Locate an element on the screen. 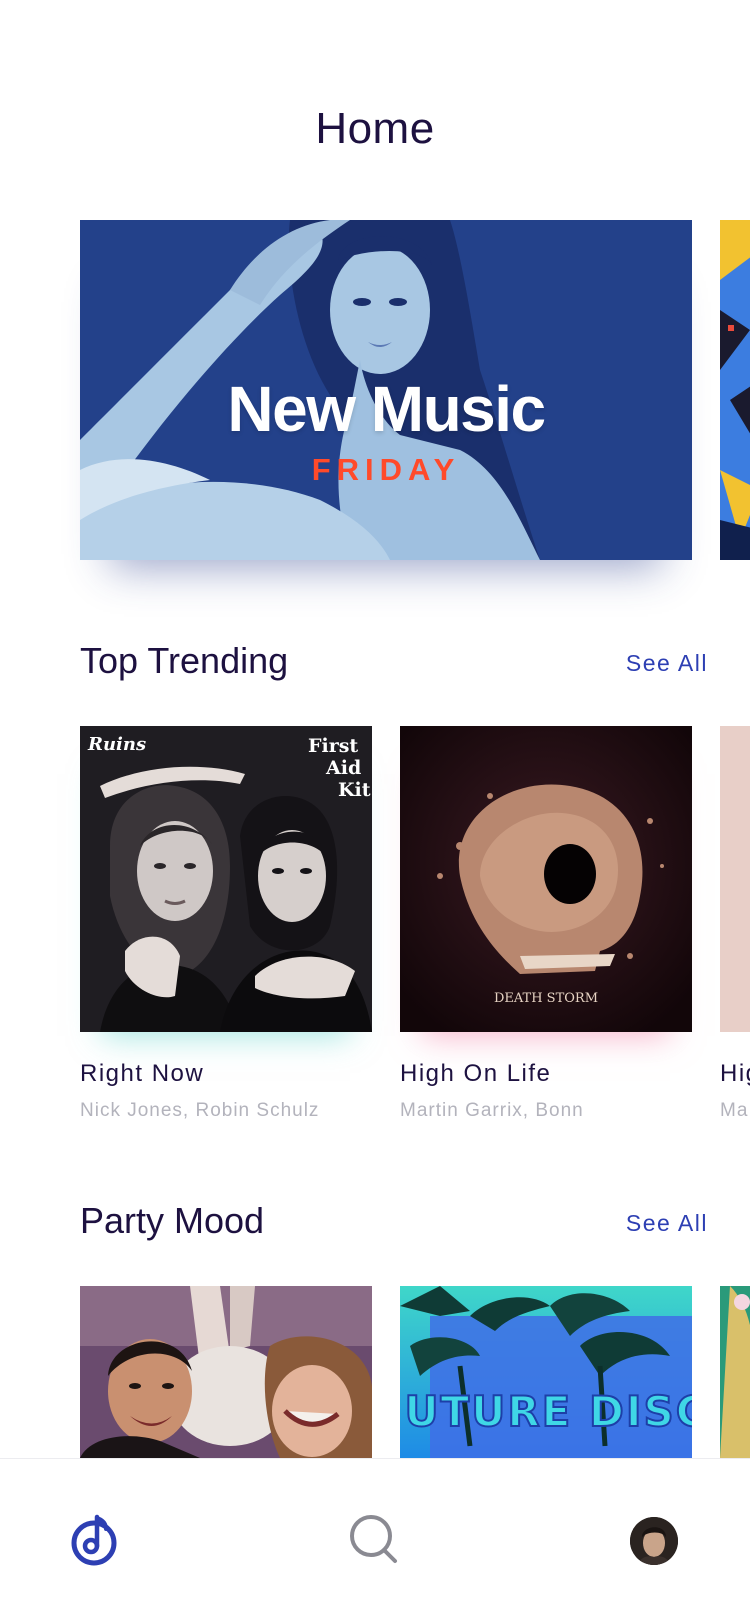 The image size is (750, 1624). playlist-art-party-crowd is located at coordinates (226, 1372).